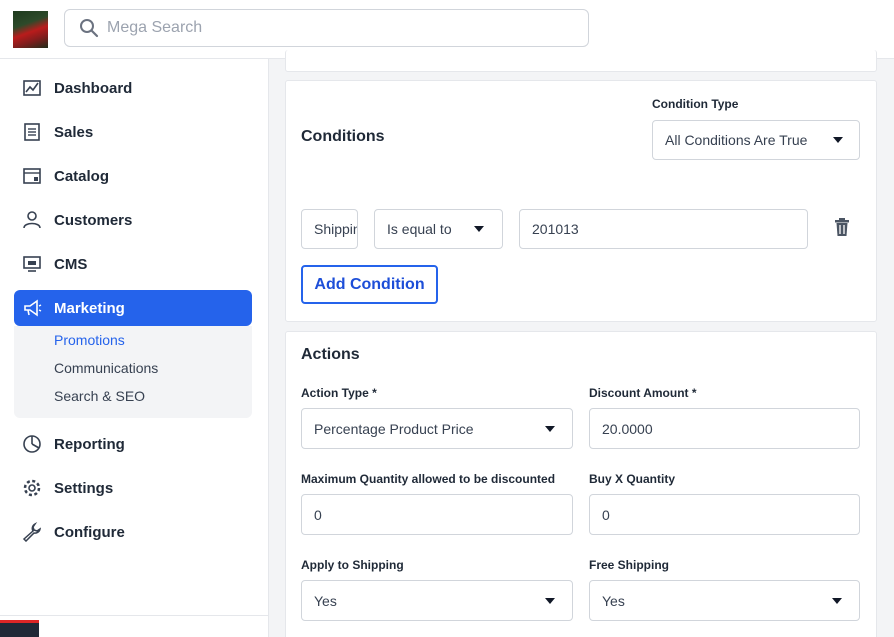 This screenshot has width=894, height=637. I want to click on discount-amount-value: 20.0000, so click(627, 428).